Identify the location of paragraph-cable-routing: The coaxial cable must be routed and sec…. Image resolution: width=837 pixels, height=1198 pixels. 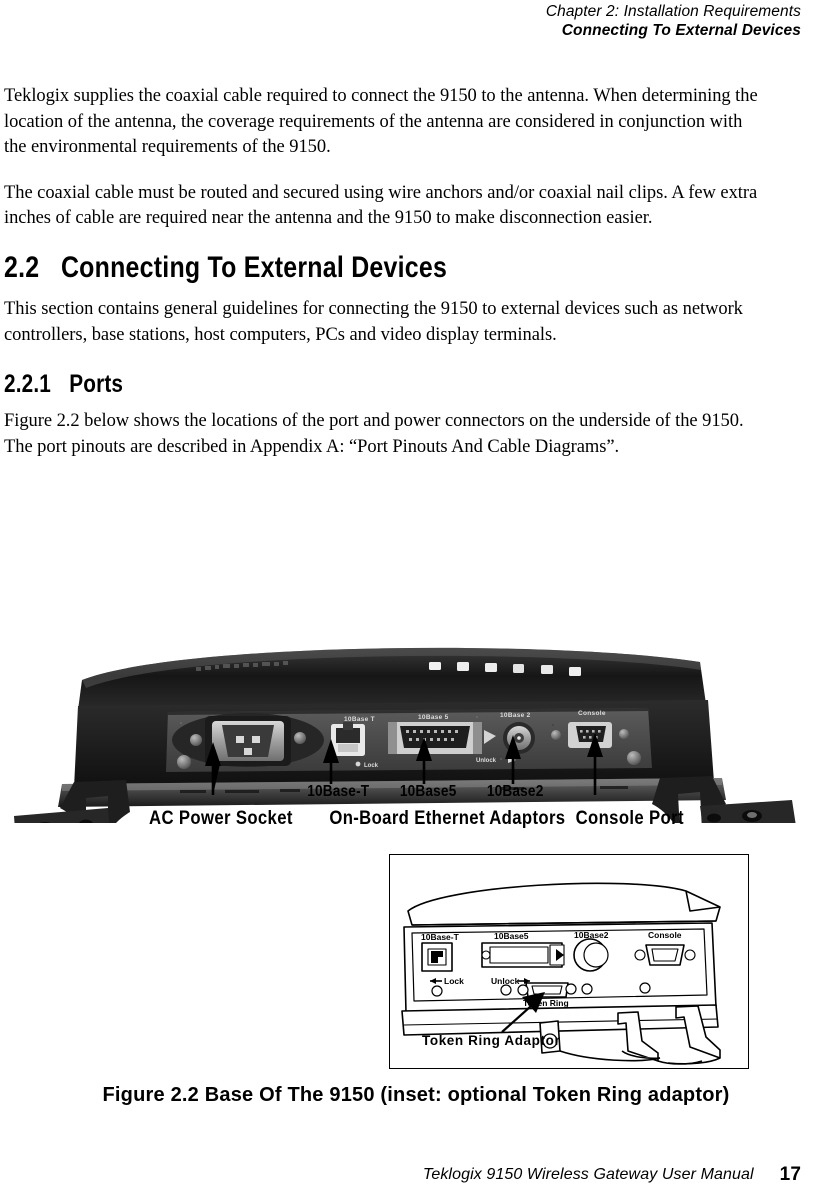
(381, 205).